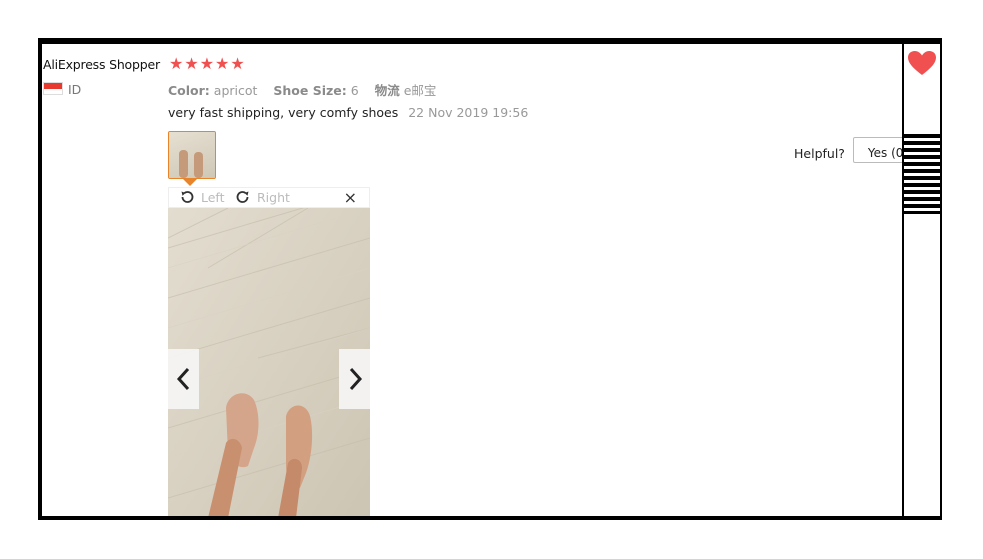  I want to click on reviewer-name: AliExpress Shopper, so click(101, 64).